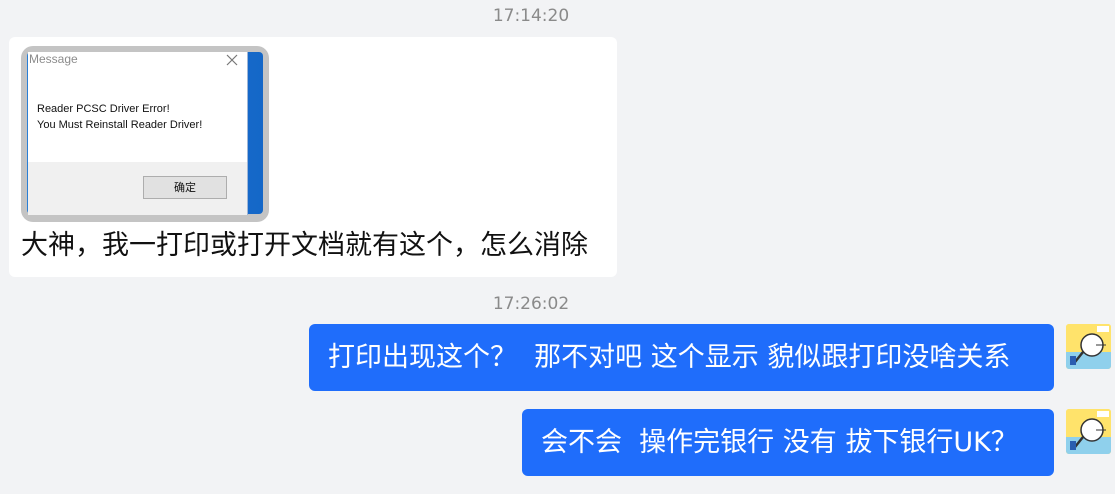  I want to click on dialog-title: Message, so click(53, 59).